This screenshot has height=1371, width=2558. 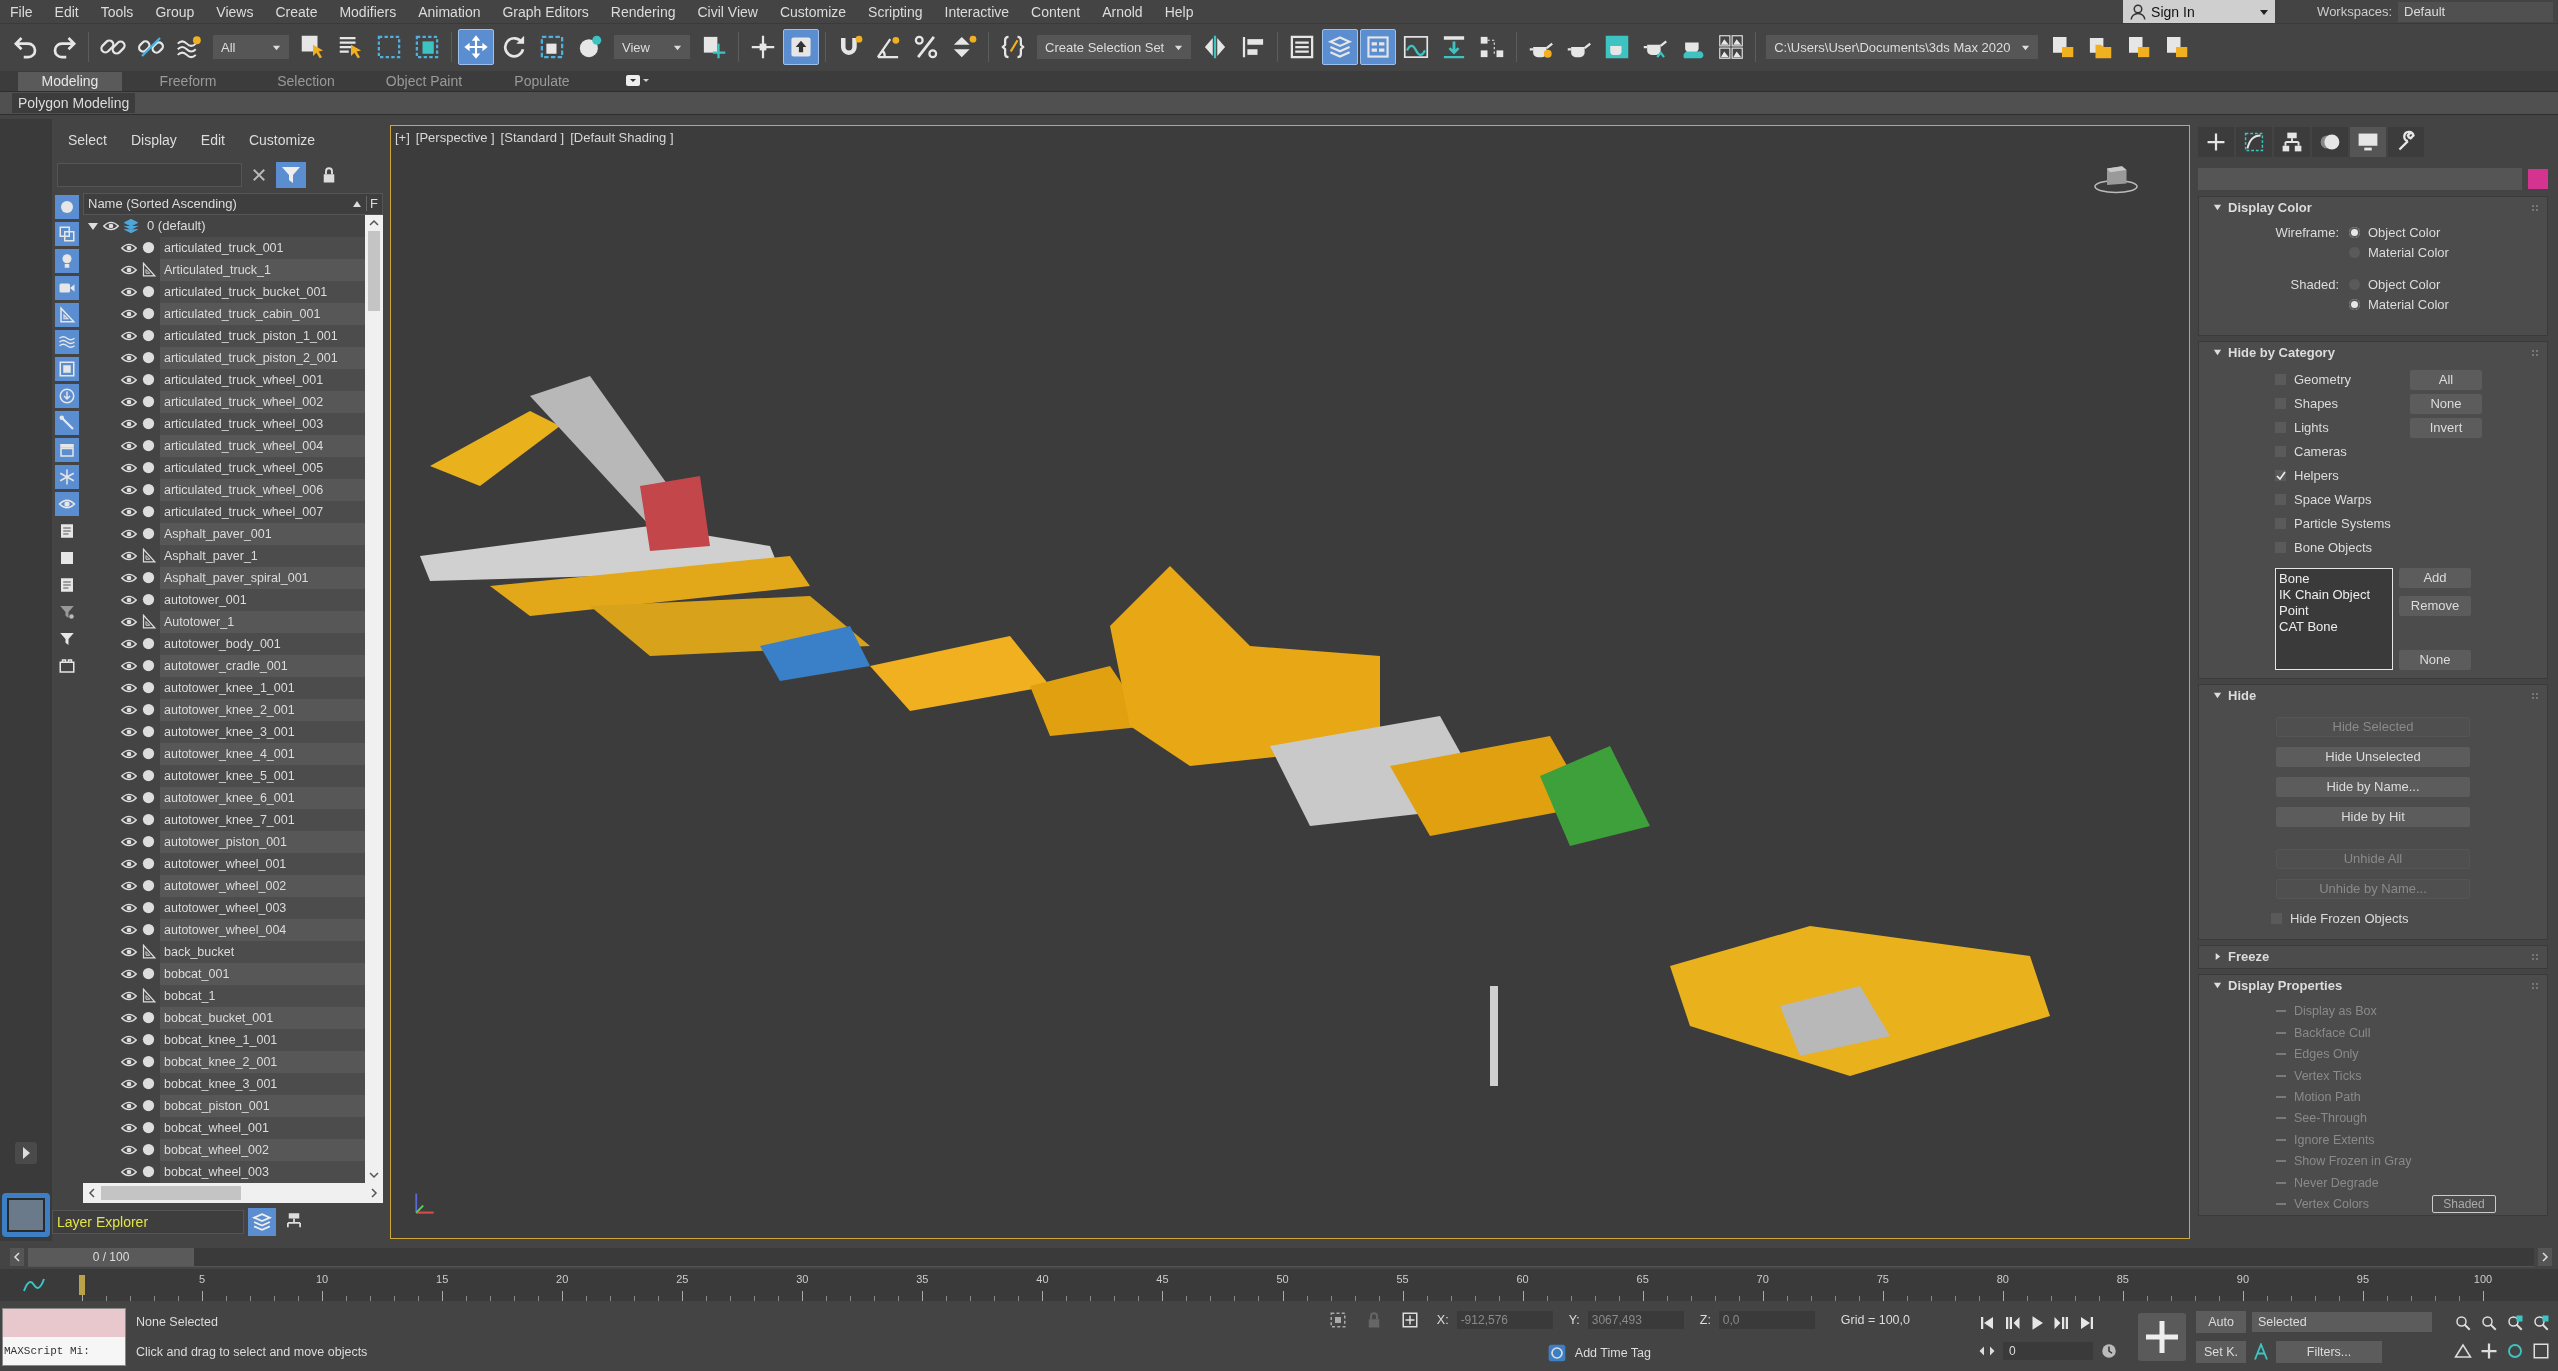 What do you see at coordinates (2406, 141) in the screenshot?
I see `wrench-icon` at bounding box center [2406, 141].